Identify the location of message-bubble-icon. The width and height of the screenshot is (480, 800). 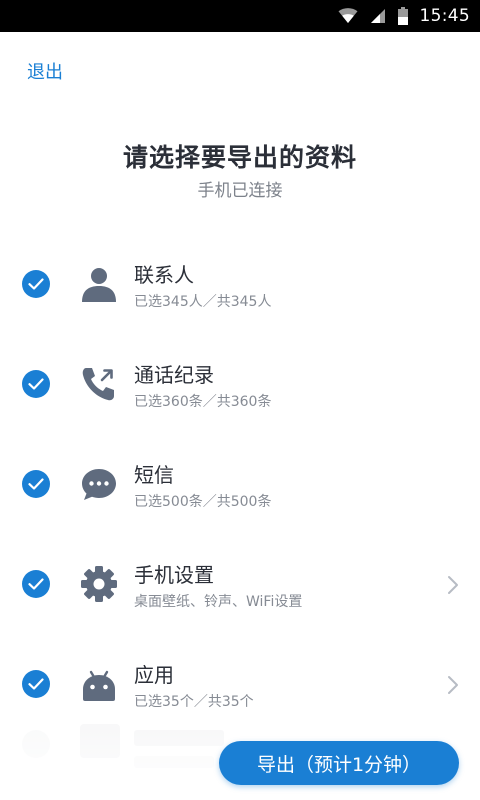
(99, 484).